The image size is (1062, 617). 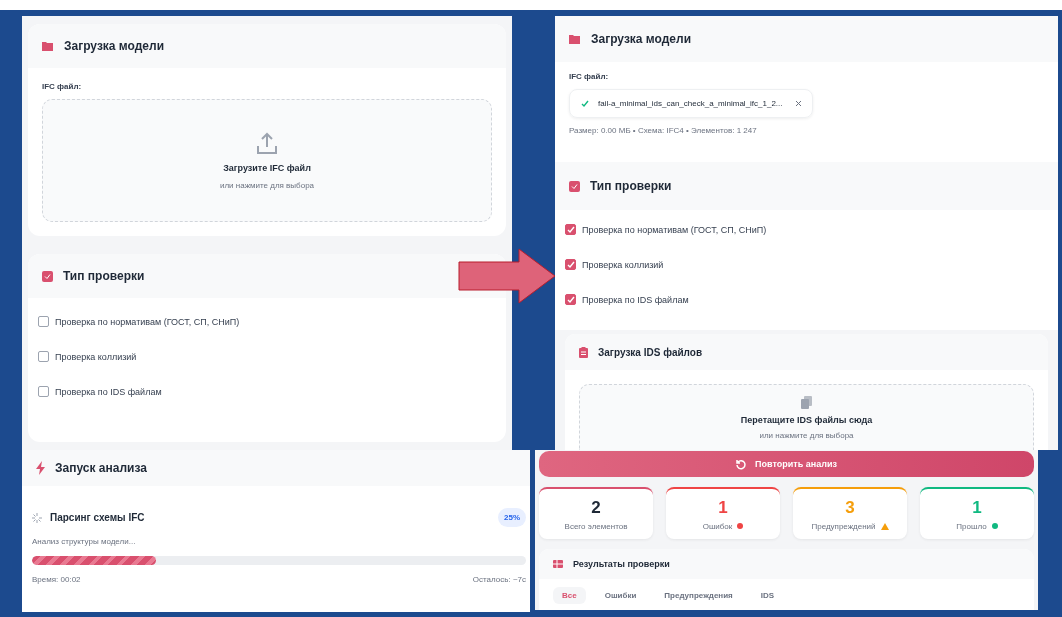 I want to click on retry-button: Повторить анализ, so click(x=786, y=464).